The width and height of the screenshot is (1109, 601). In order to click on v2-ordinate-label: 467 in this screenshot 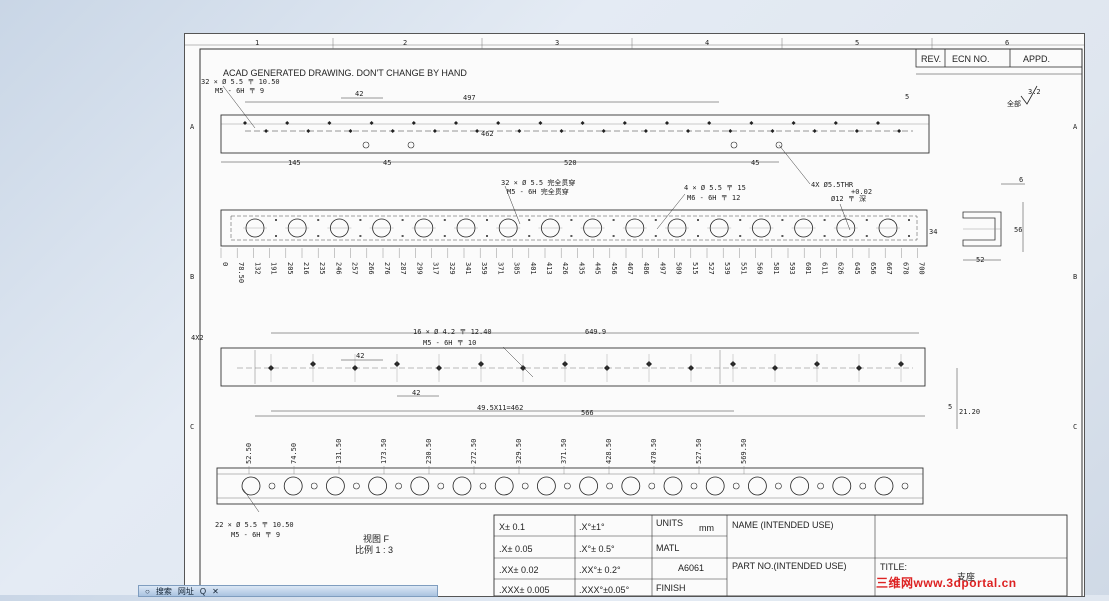, I will do `click(630, 268)`.